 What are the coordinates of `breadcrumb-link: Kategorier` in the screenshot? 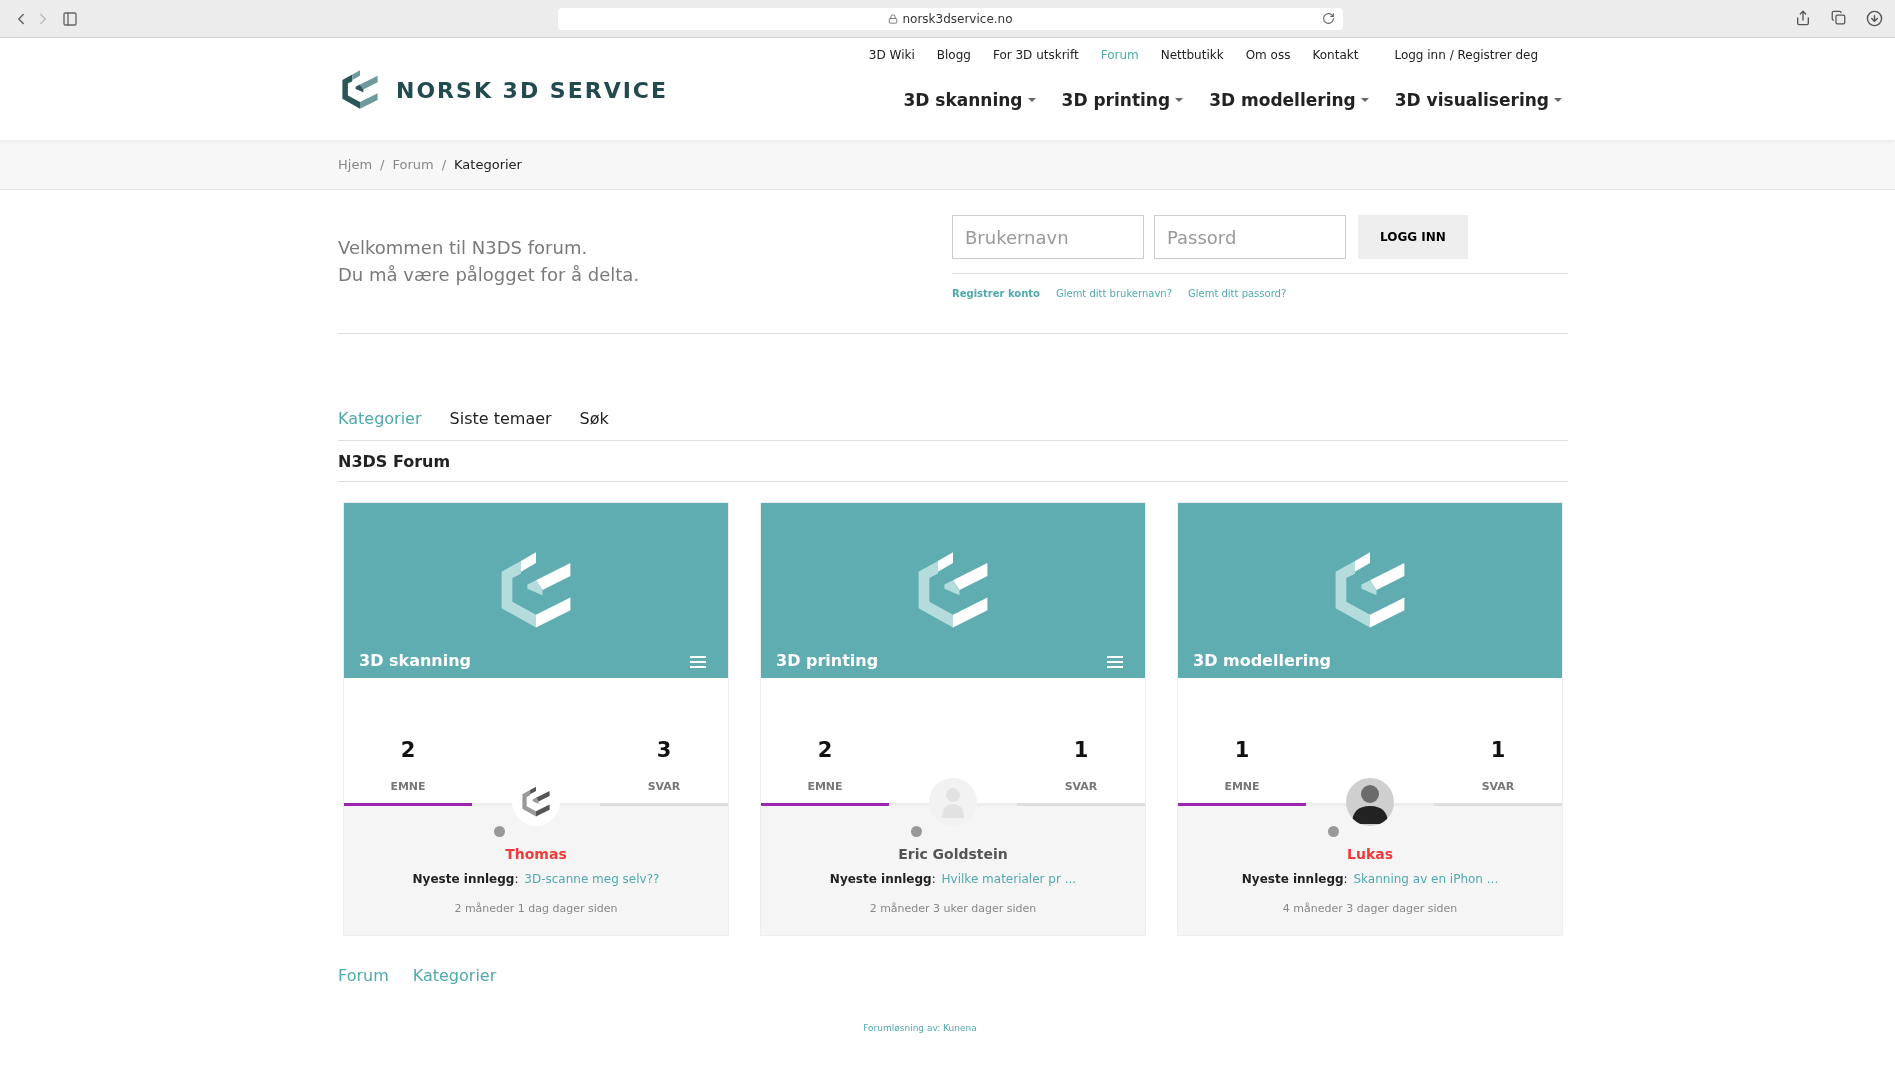 It's located at (488, 164).